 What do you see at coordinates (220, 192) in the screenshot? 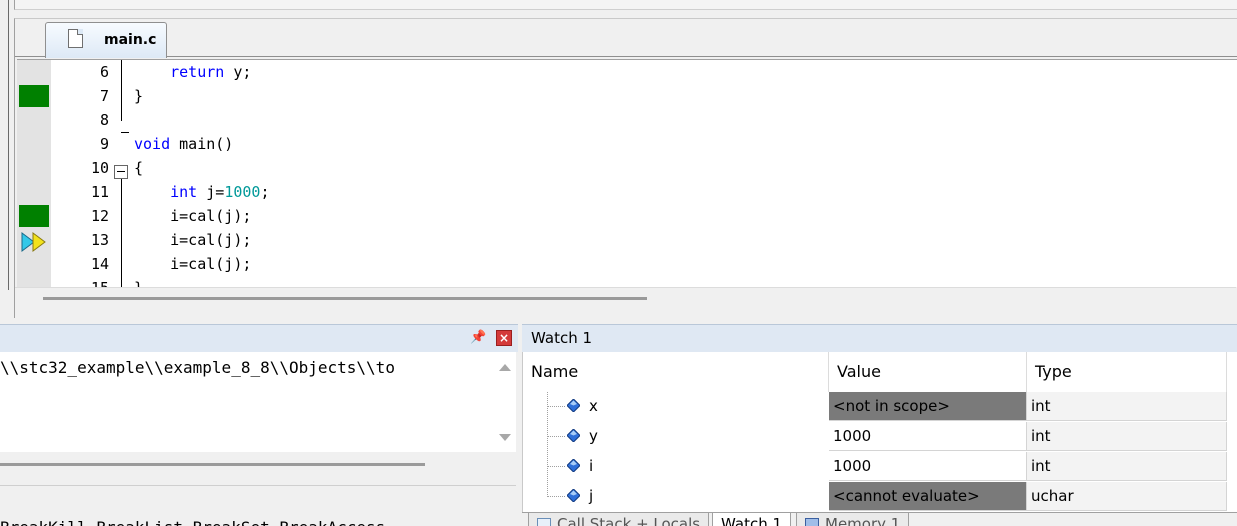
I see `code-text: int j=1000;` at bounding box center [220, 192].